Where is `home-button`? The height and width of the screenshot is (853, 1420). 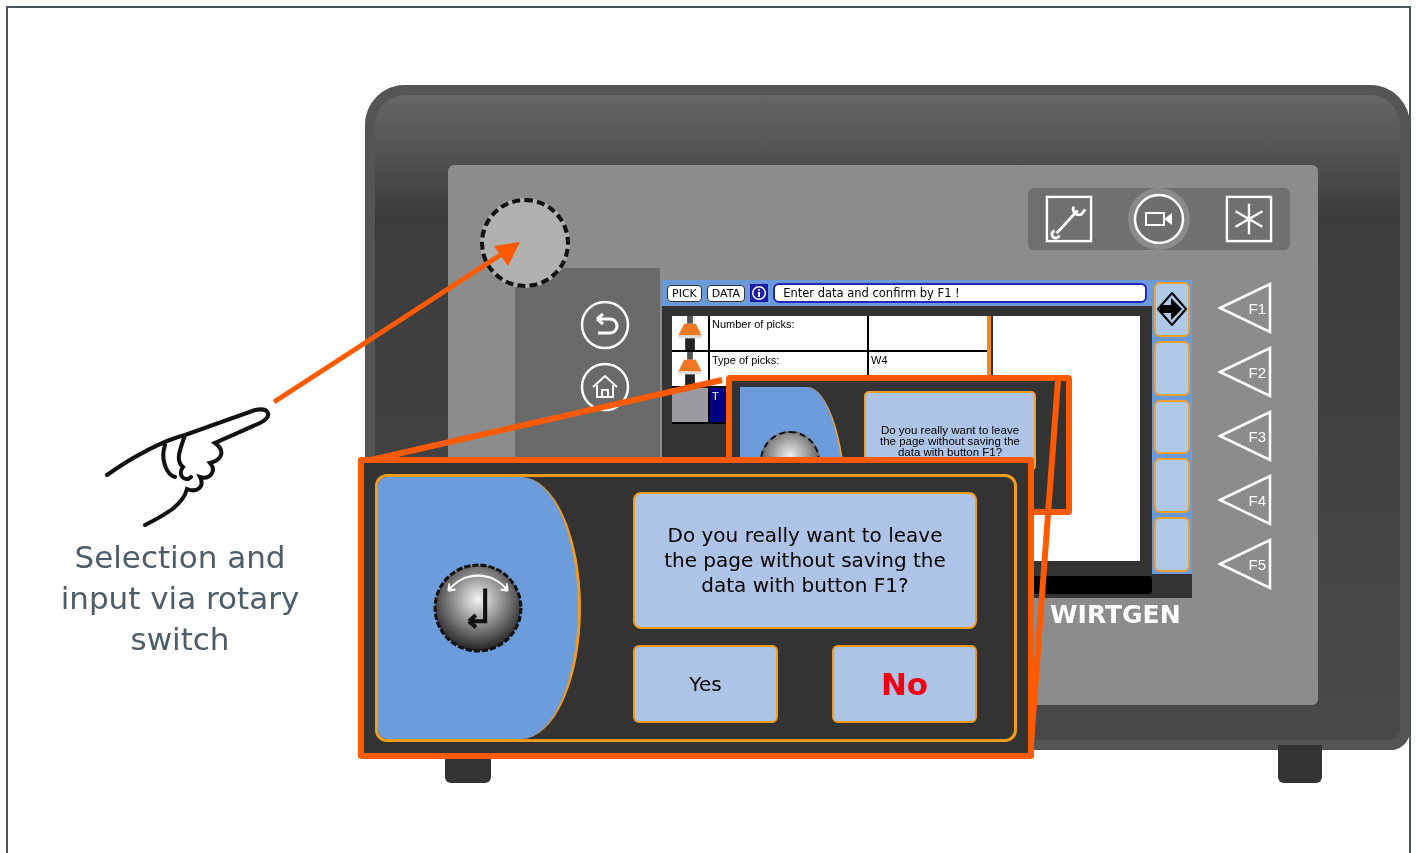
home-button is located at coordinates (605, 387).